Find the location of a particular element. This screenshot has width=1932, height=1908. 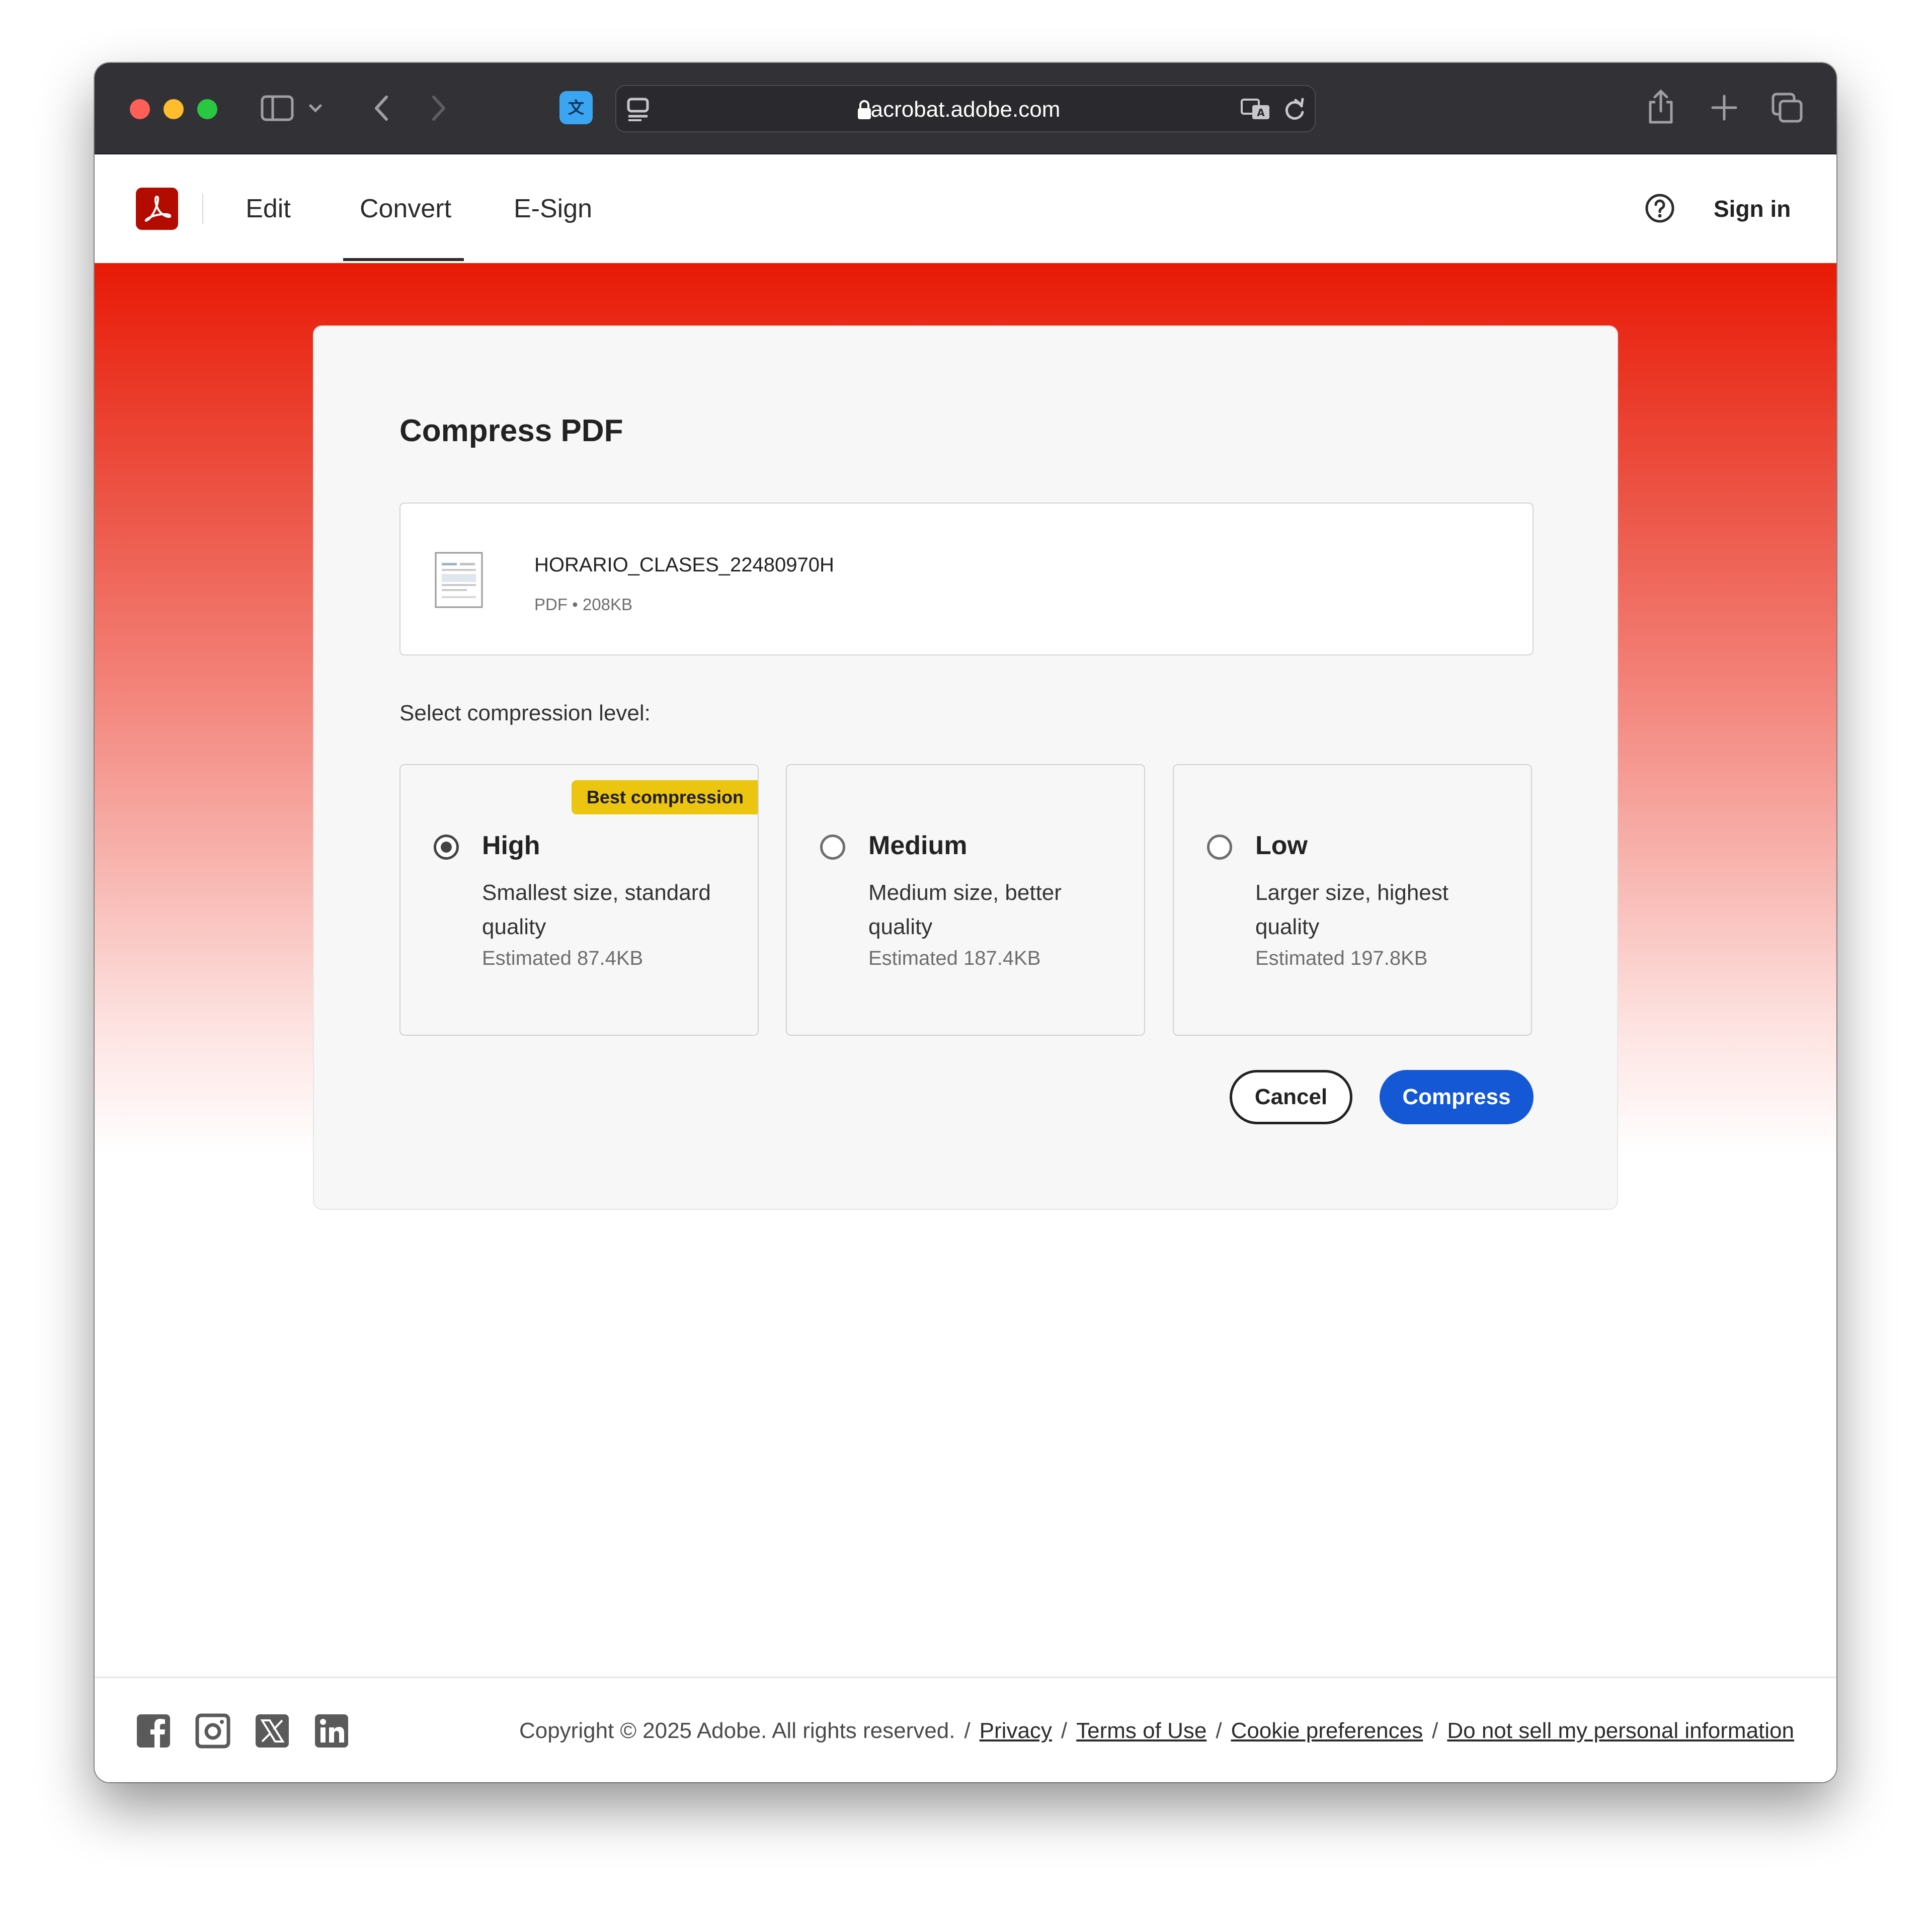

option-estimate: Estimated 187.4KB is located at coordinates (955, 958).